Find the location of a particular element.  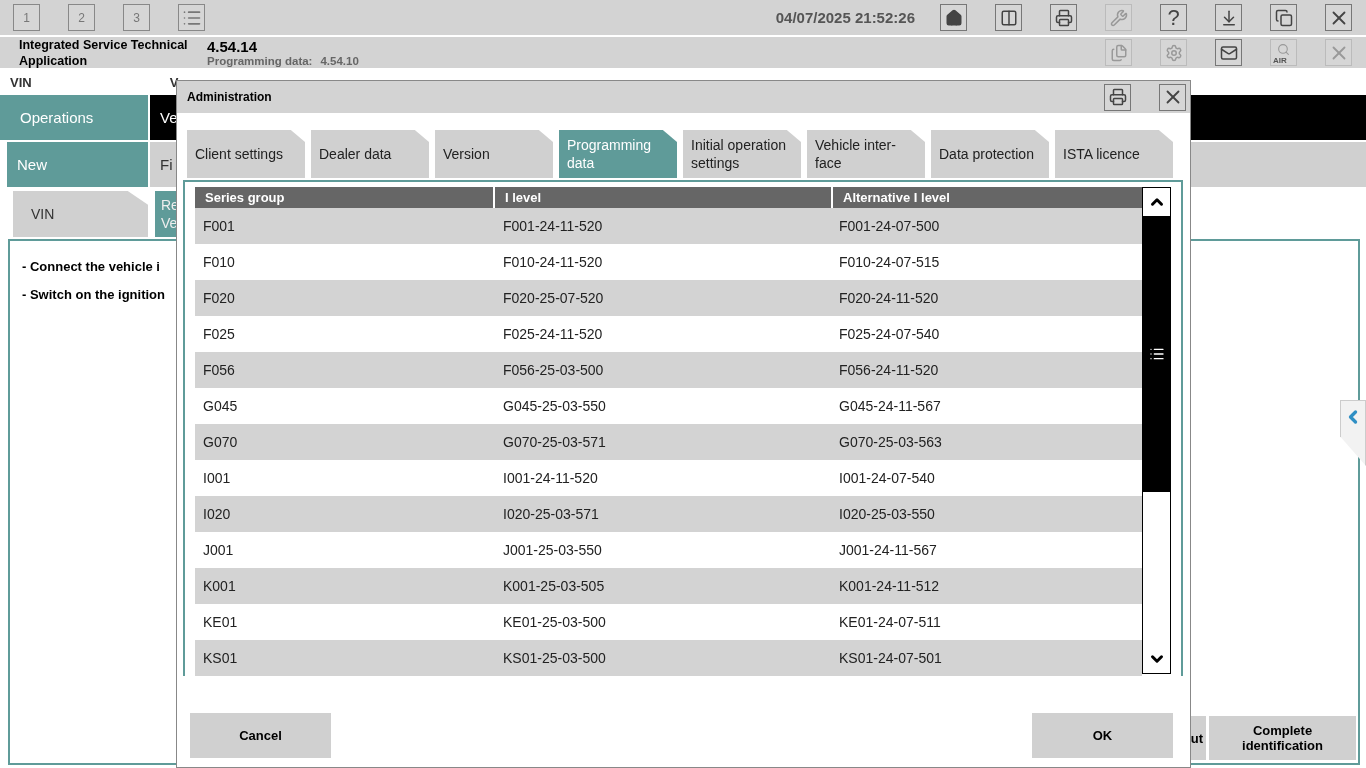

columns-icon is located at coordinates (1008, 17).